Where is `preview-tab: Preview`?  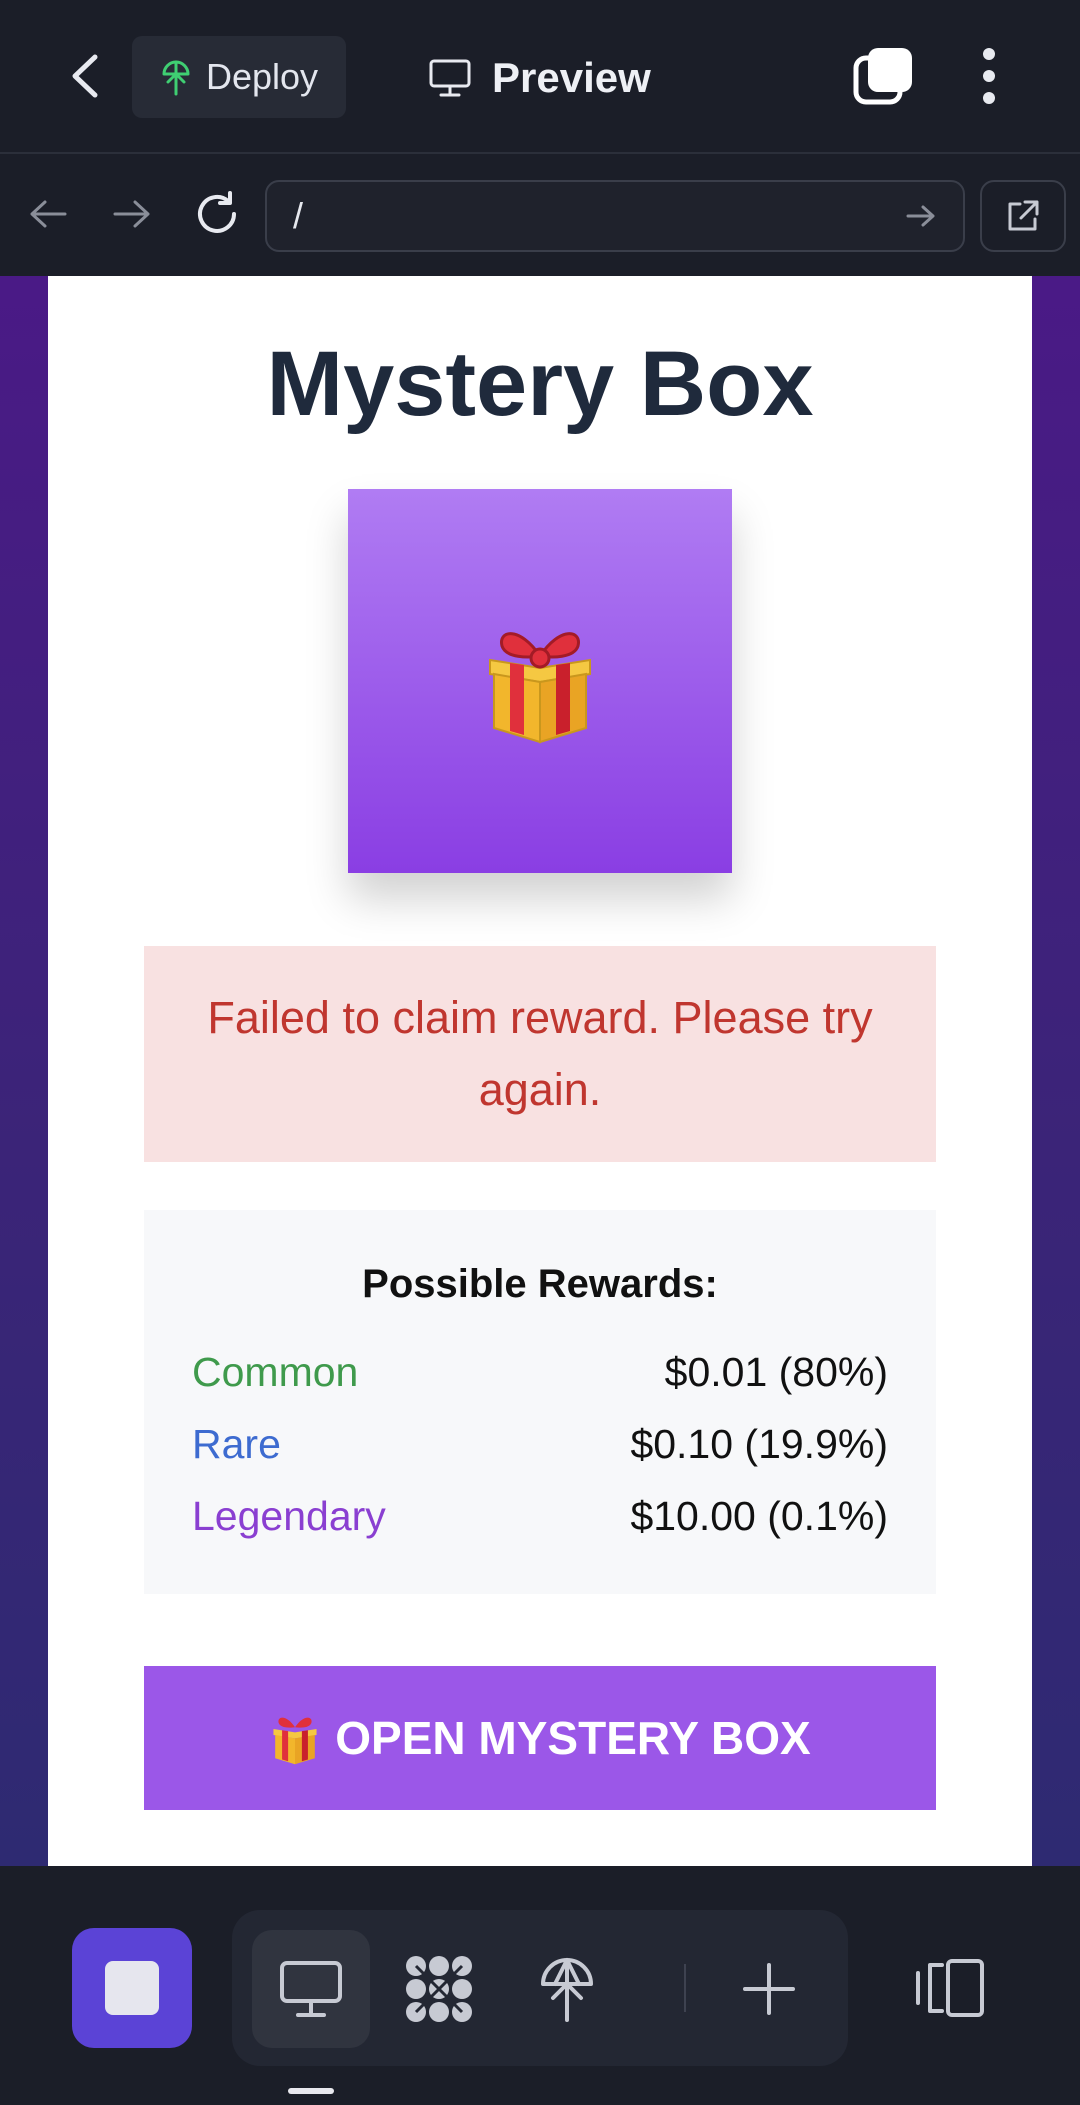
preview-tab: Preview is located at coordinates (539, 78).